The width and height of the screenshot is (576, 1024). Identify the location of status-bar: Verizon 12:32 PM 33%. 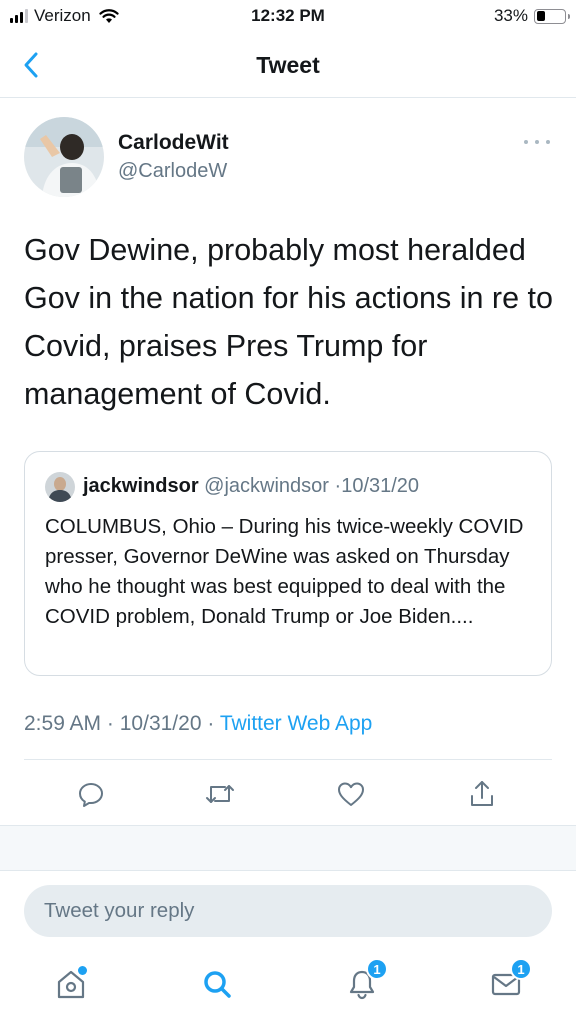
(288, 17).